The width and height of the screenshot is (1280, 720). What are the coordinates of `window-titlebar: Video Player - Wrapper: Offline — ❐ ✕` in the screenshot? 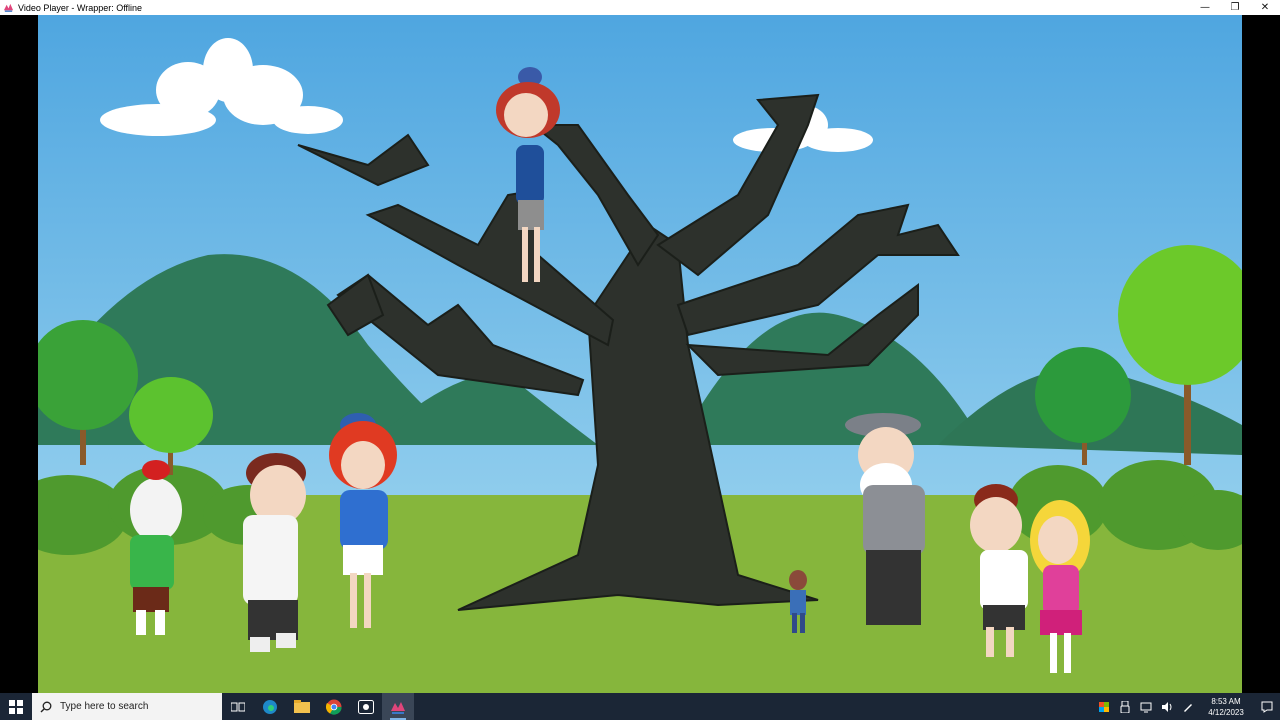 It's located at (640, 7).